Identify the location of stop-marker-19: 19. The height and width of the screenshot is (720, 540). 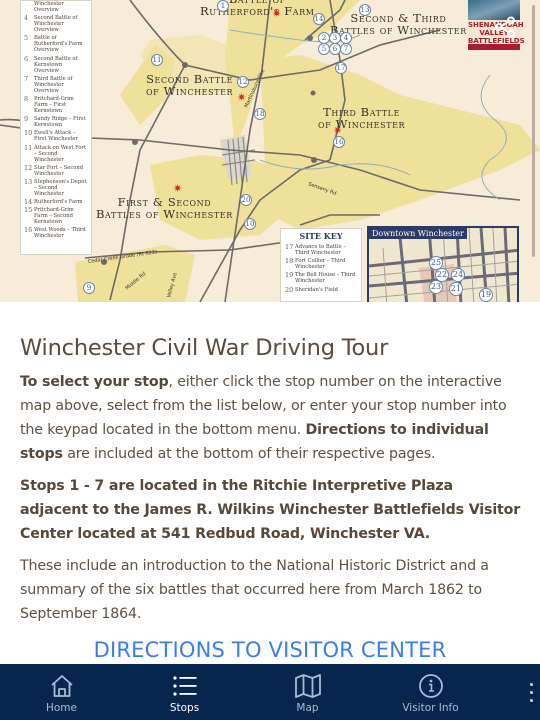
(486, 295).